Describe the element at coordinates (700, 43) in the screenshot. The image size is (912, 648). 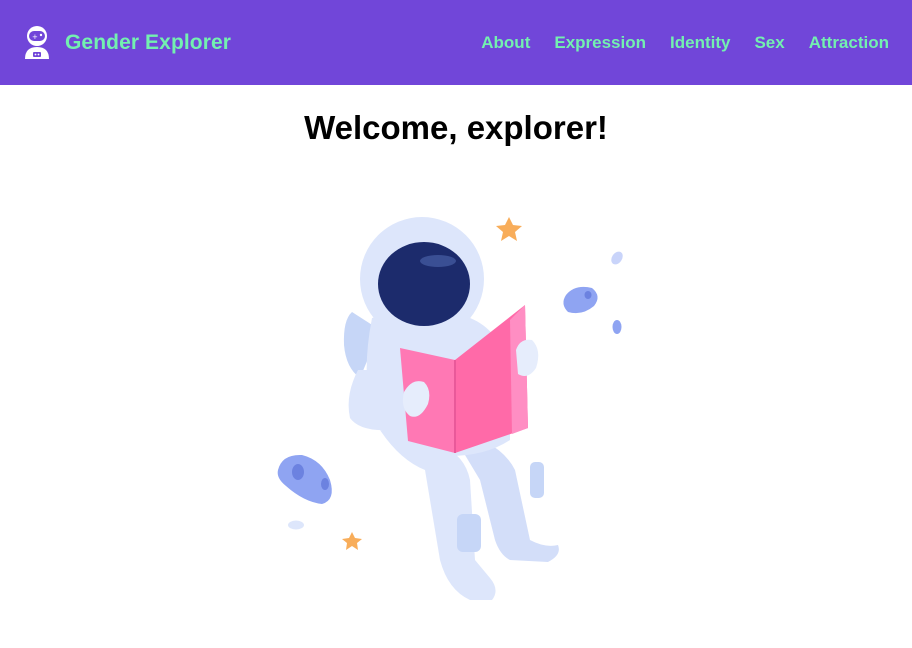
I see `nav-link-identity: Identity` at that location.